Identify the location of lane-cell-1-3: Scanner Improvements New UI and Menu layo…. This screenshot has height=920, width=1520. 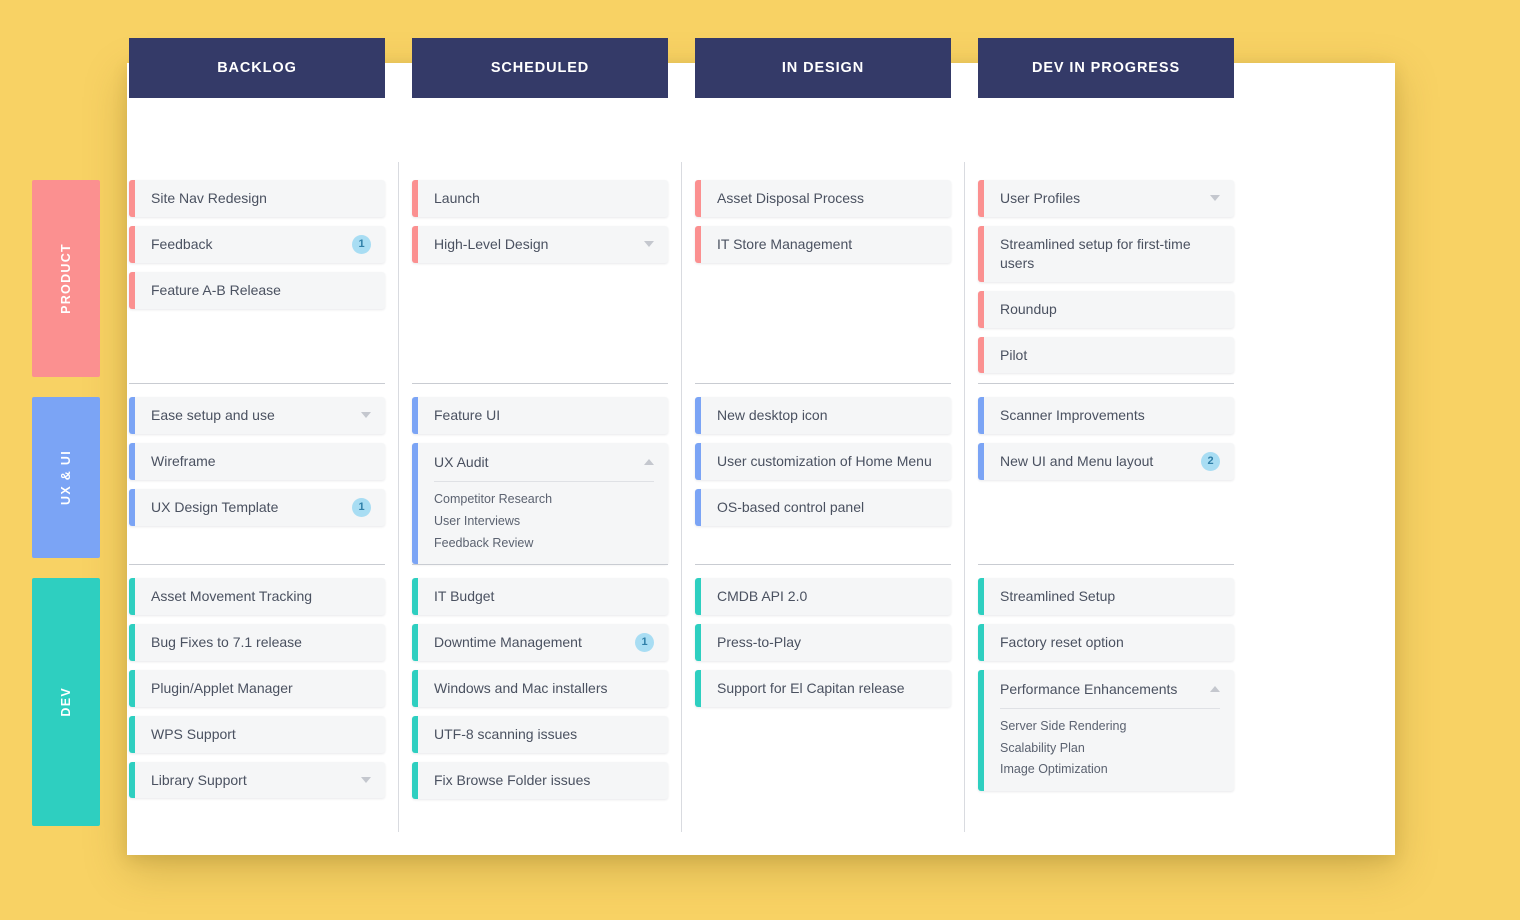
(1112, 471).